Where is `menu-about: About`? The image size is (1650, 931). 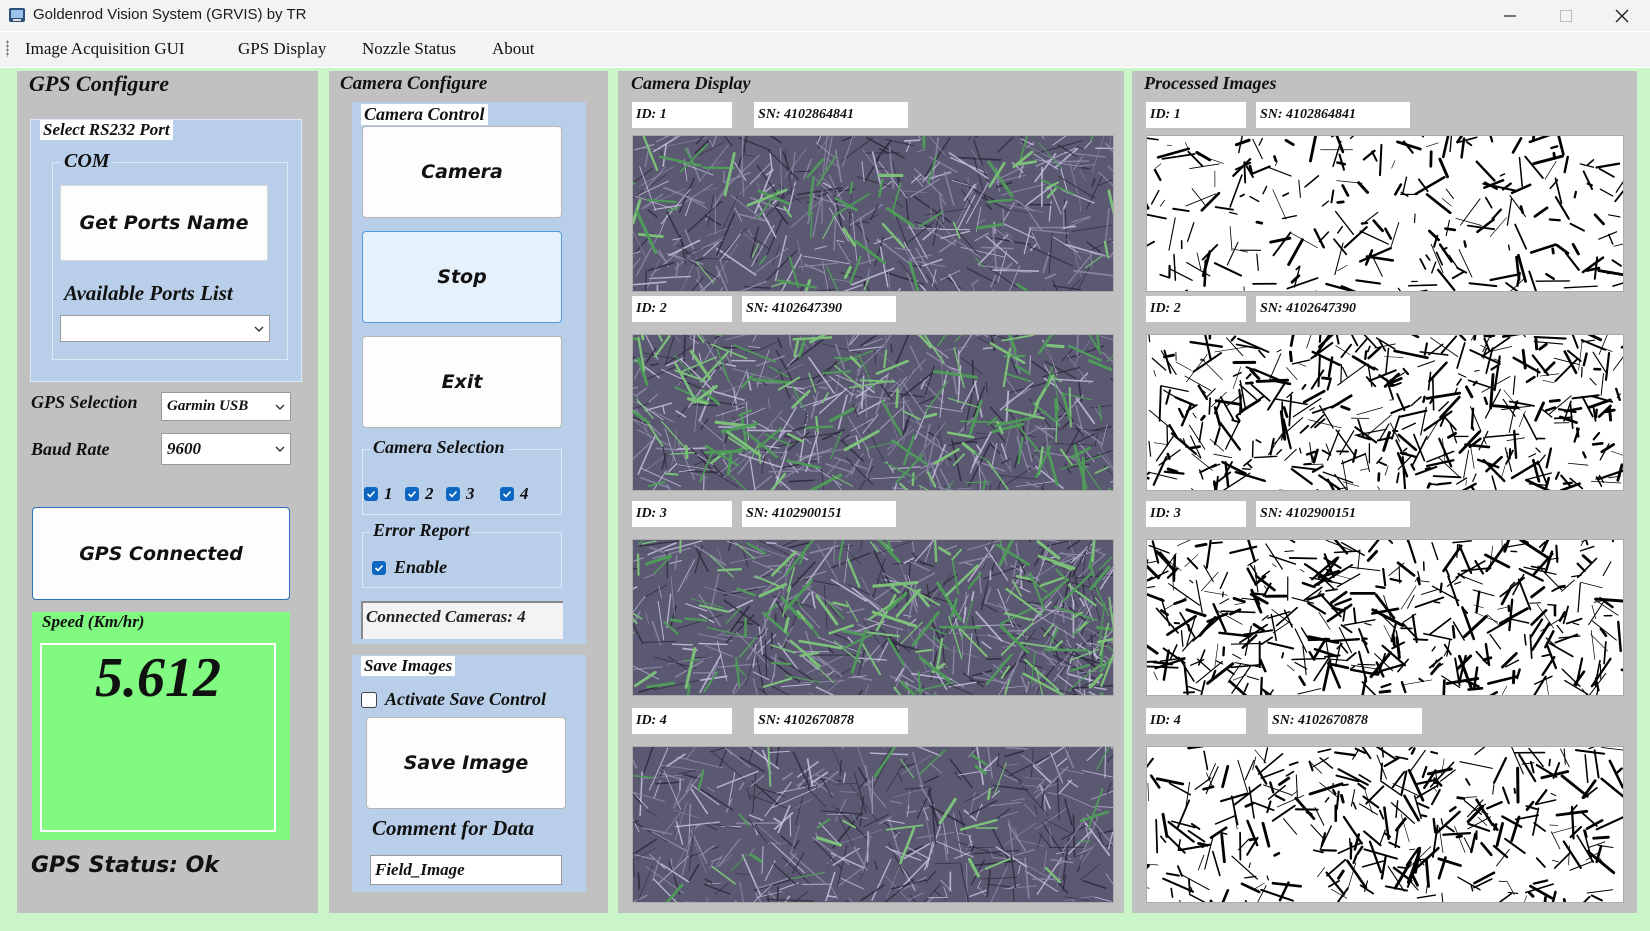 menu-about: About is located at coordinates (513, 49).